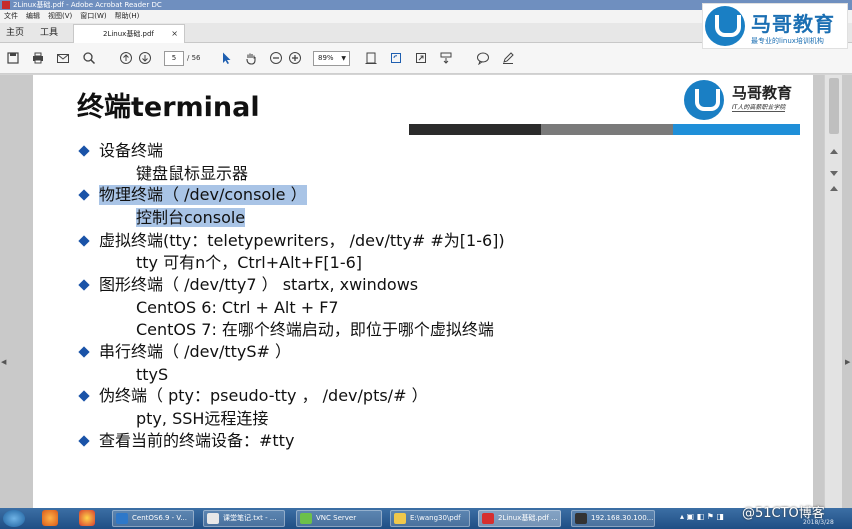 The image size is (852, 529). I want to click on scrollbar-thumb, so click(834, 106).